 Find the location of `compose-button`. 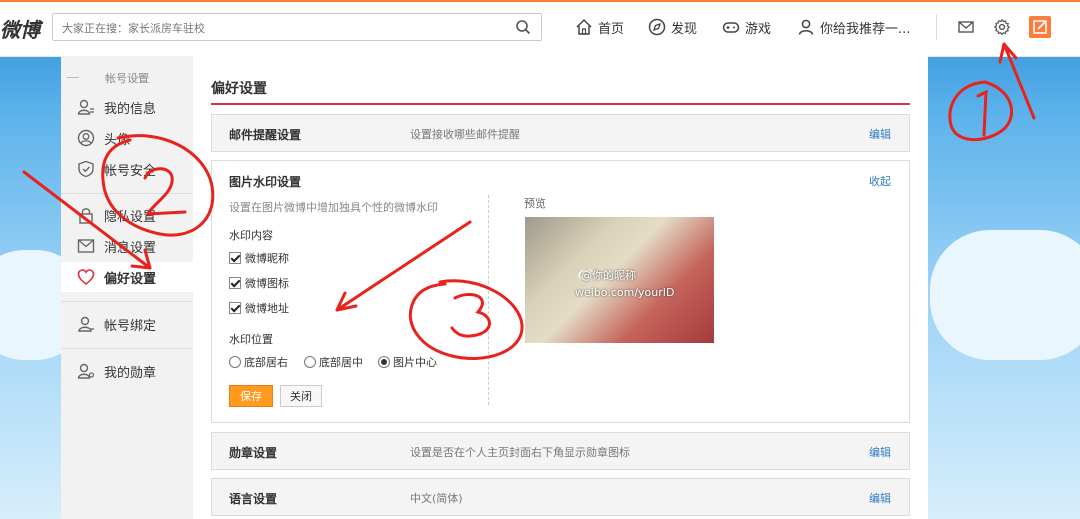

compose-button is located at coordinates (1040, 27).